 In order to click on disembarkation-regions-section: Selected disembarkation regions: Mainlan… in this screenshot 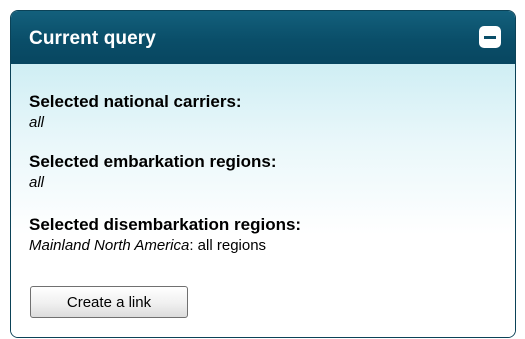, I will do `click(165, 235)`.